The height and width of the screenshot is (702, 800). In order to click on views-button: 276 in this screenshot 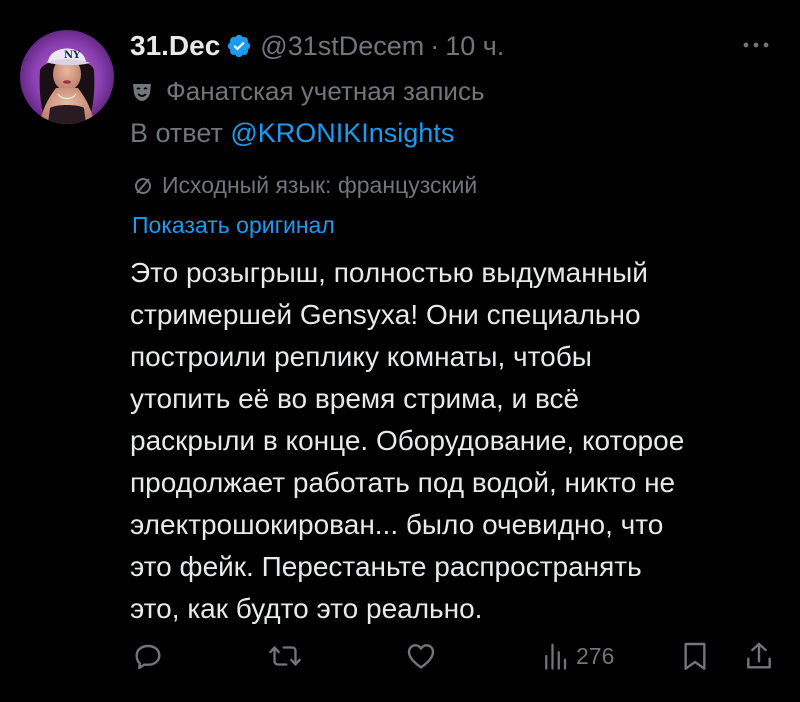, I will do `click(578, 656)`.